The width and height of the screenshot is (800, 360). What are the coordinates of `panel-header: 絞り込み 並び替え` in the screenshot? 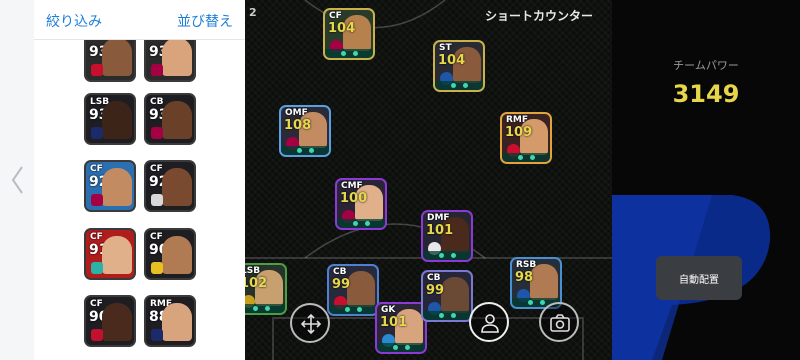 It's located at (139, 20).